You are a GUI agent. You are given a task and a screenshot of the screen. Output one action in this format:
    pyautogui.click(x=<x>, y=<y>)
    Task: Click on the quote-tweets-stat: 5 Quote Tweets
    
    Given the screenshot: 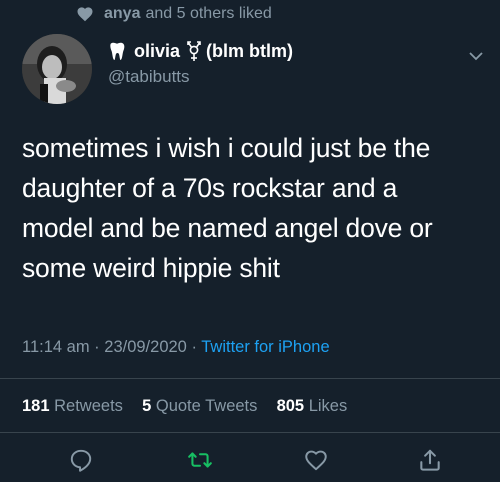 What is the action you would take?
    pyautogui.click(x=202, y=406)
    